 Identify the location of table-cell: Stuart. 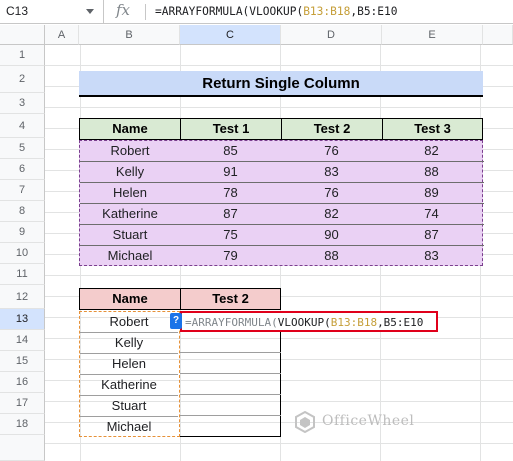
(130, 235).